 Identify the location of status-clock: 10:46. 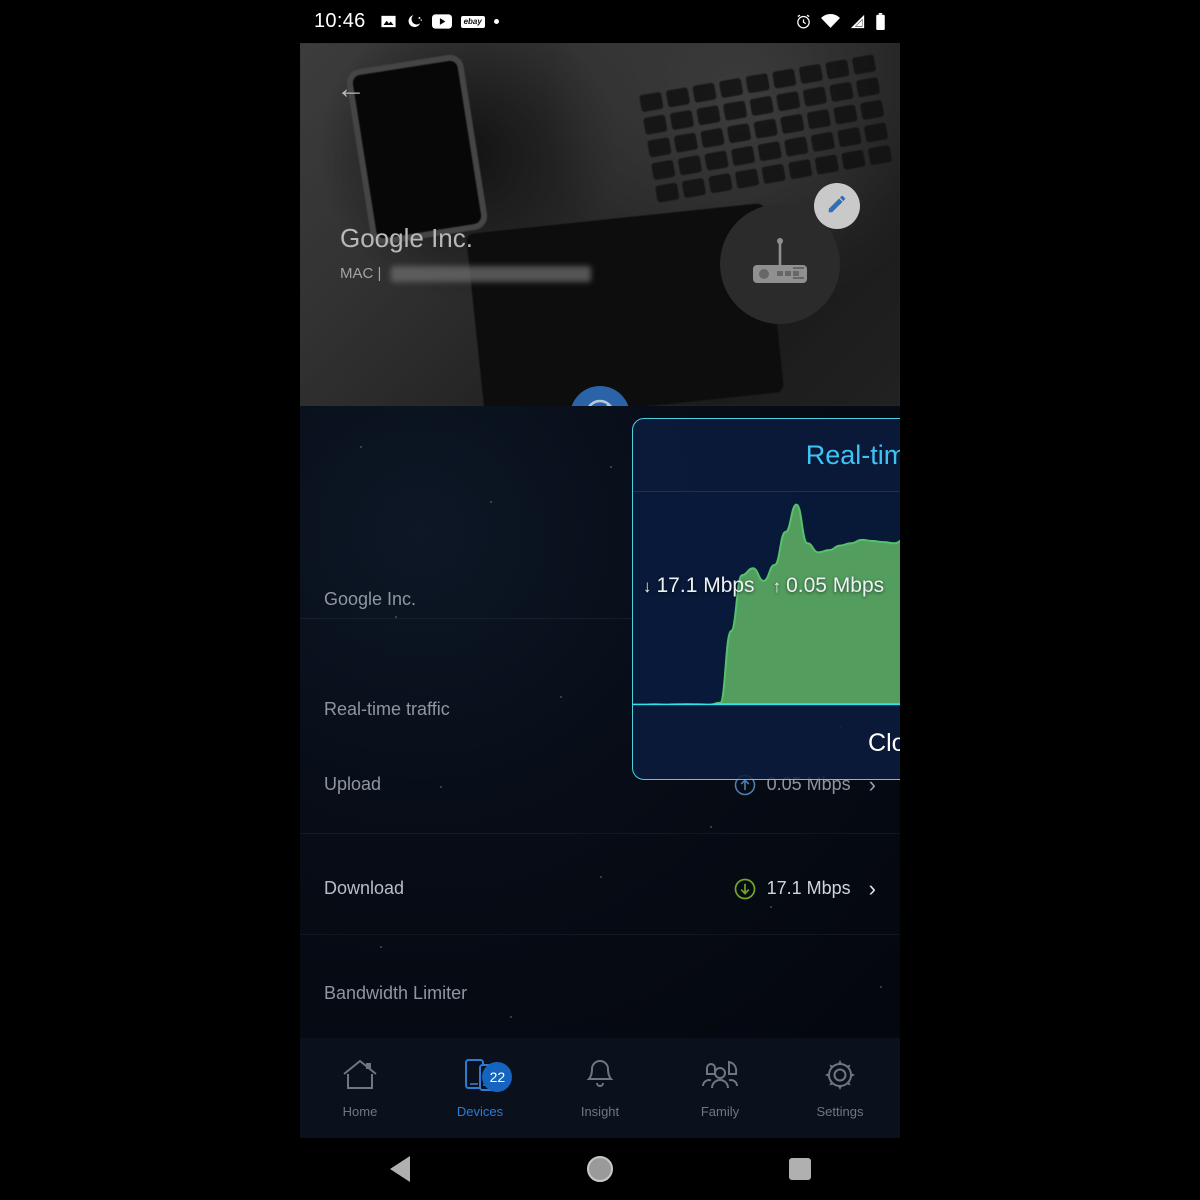
(340, 21).